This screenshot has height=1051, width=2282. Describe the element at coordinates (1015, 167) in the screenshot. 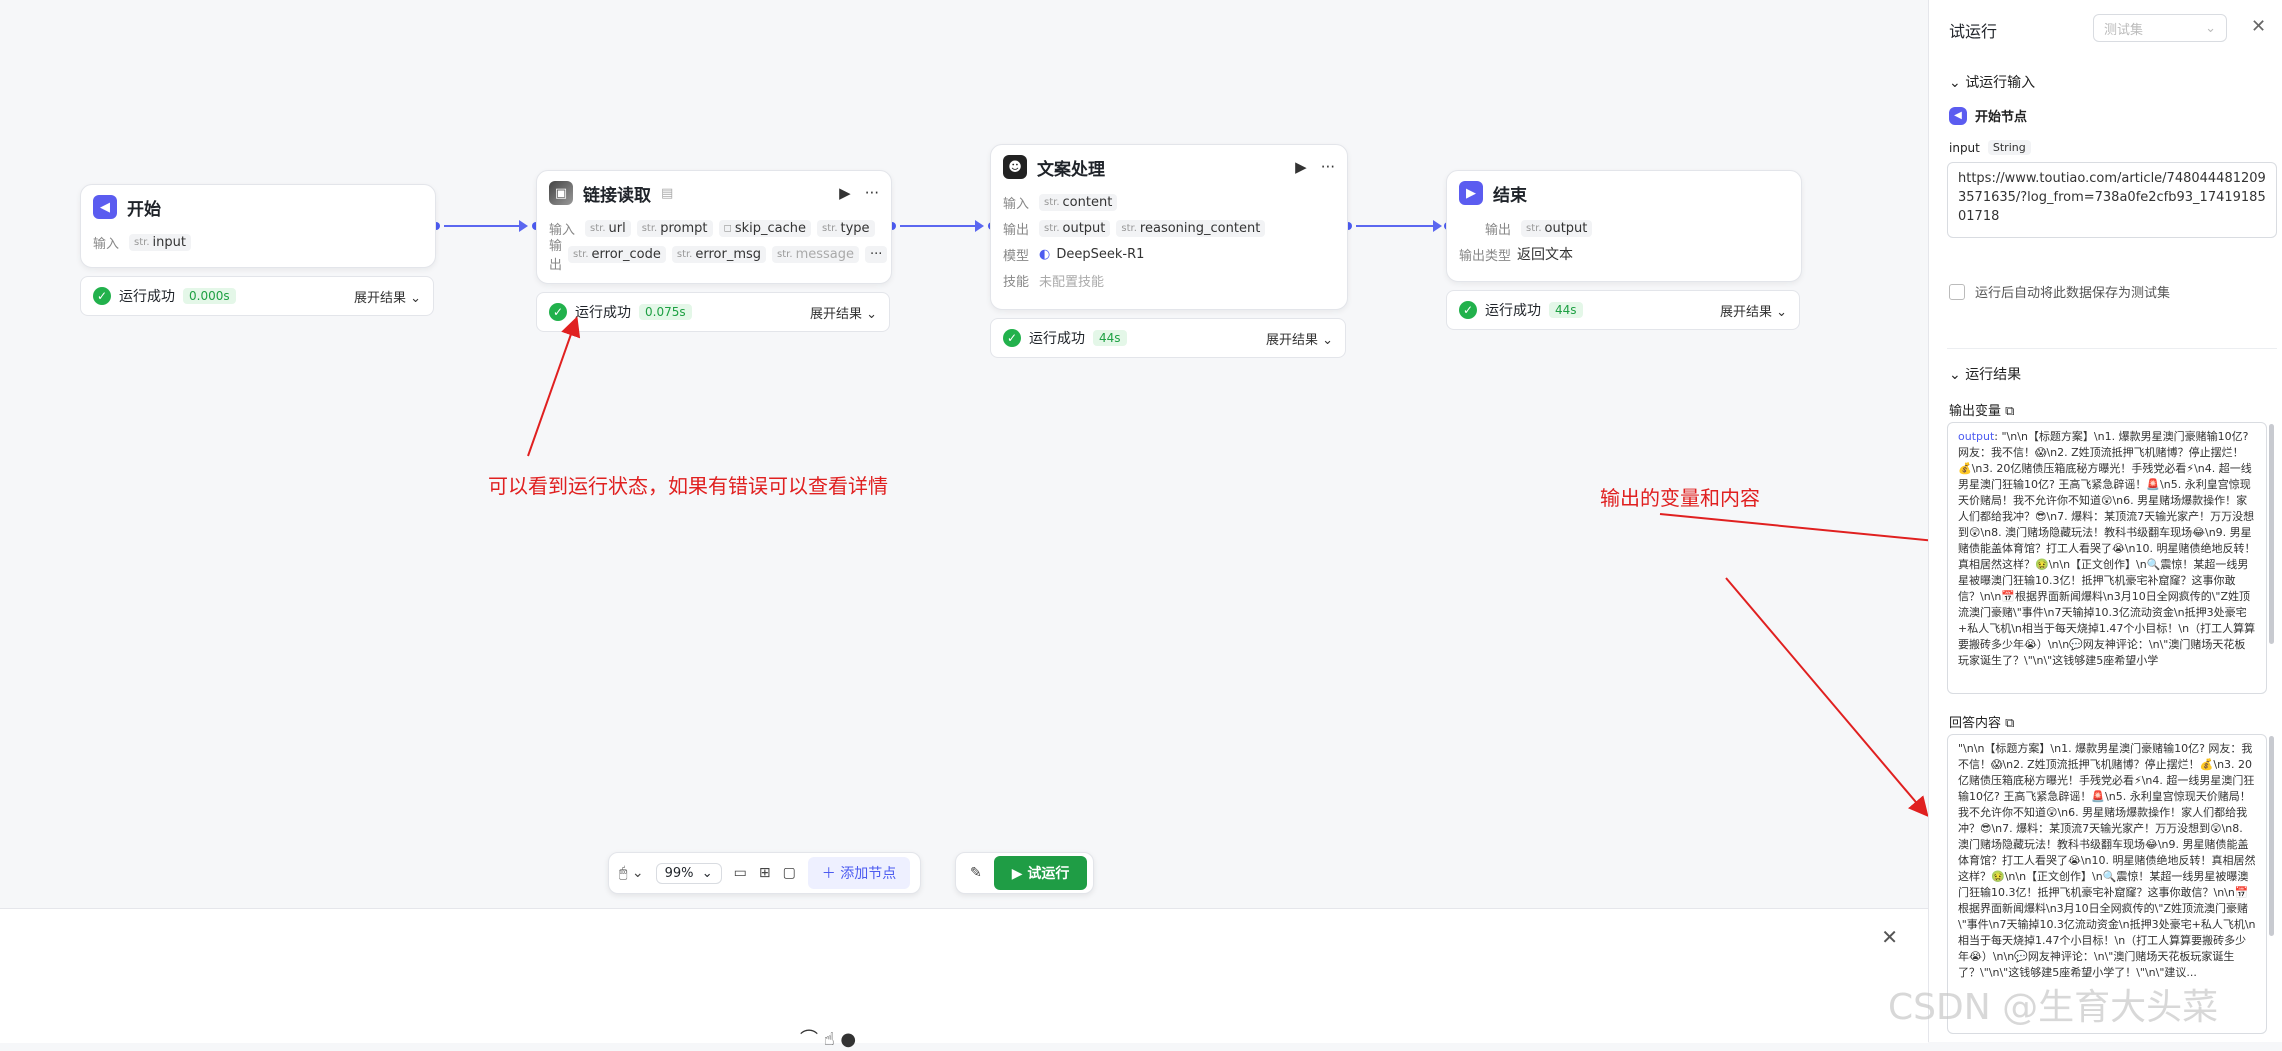

I see `robot-icon: ☻` at that location.